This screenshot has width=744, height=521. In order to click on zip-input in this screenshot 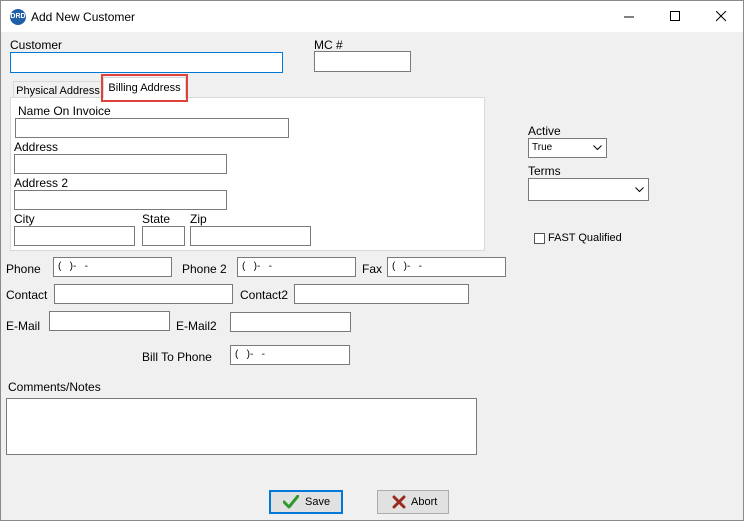, I will do `click(250, 236)`.